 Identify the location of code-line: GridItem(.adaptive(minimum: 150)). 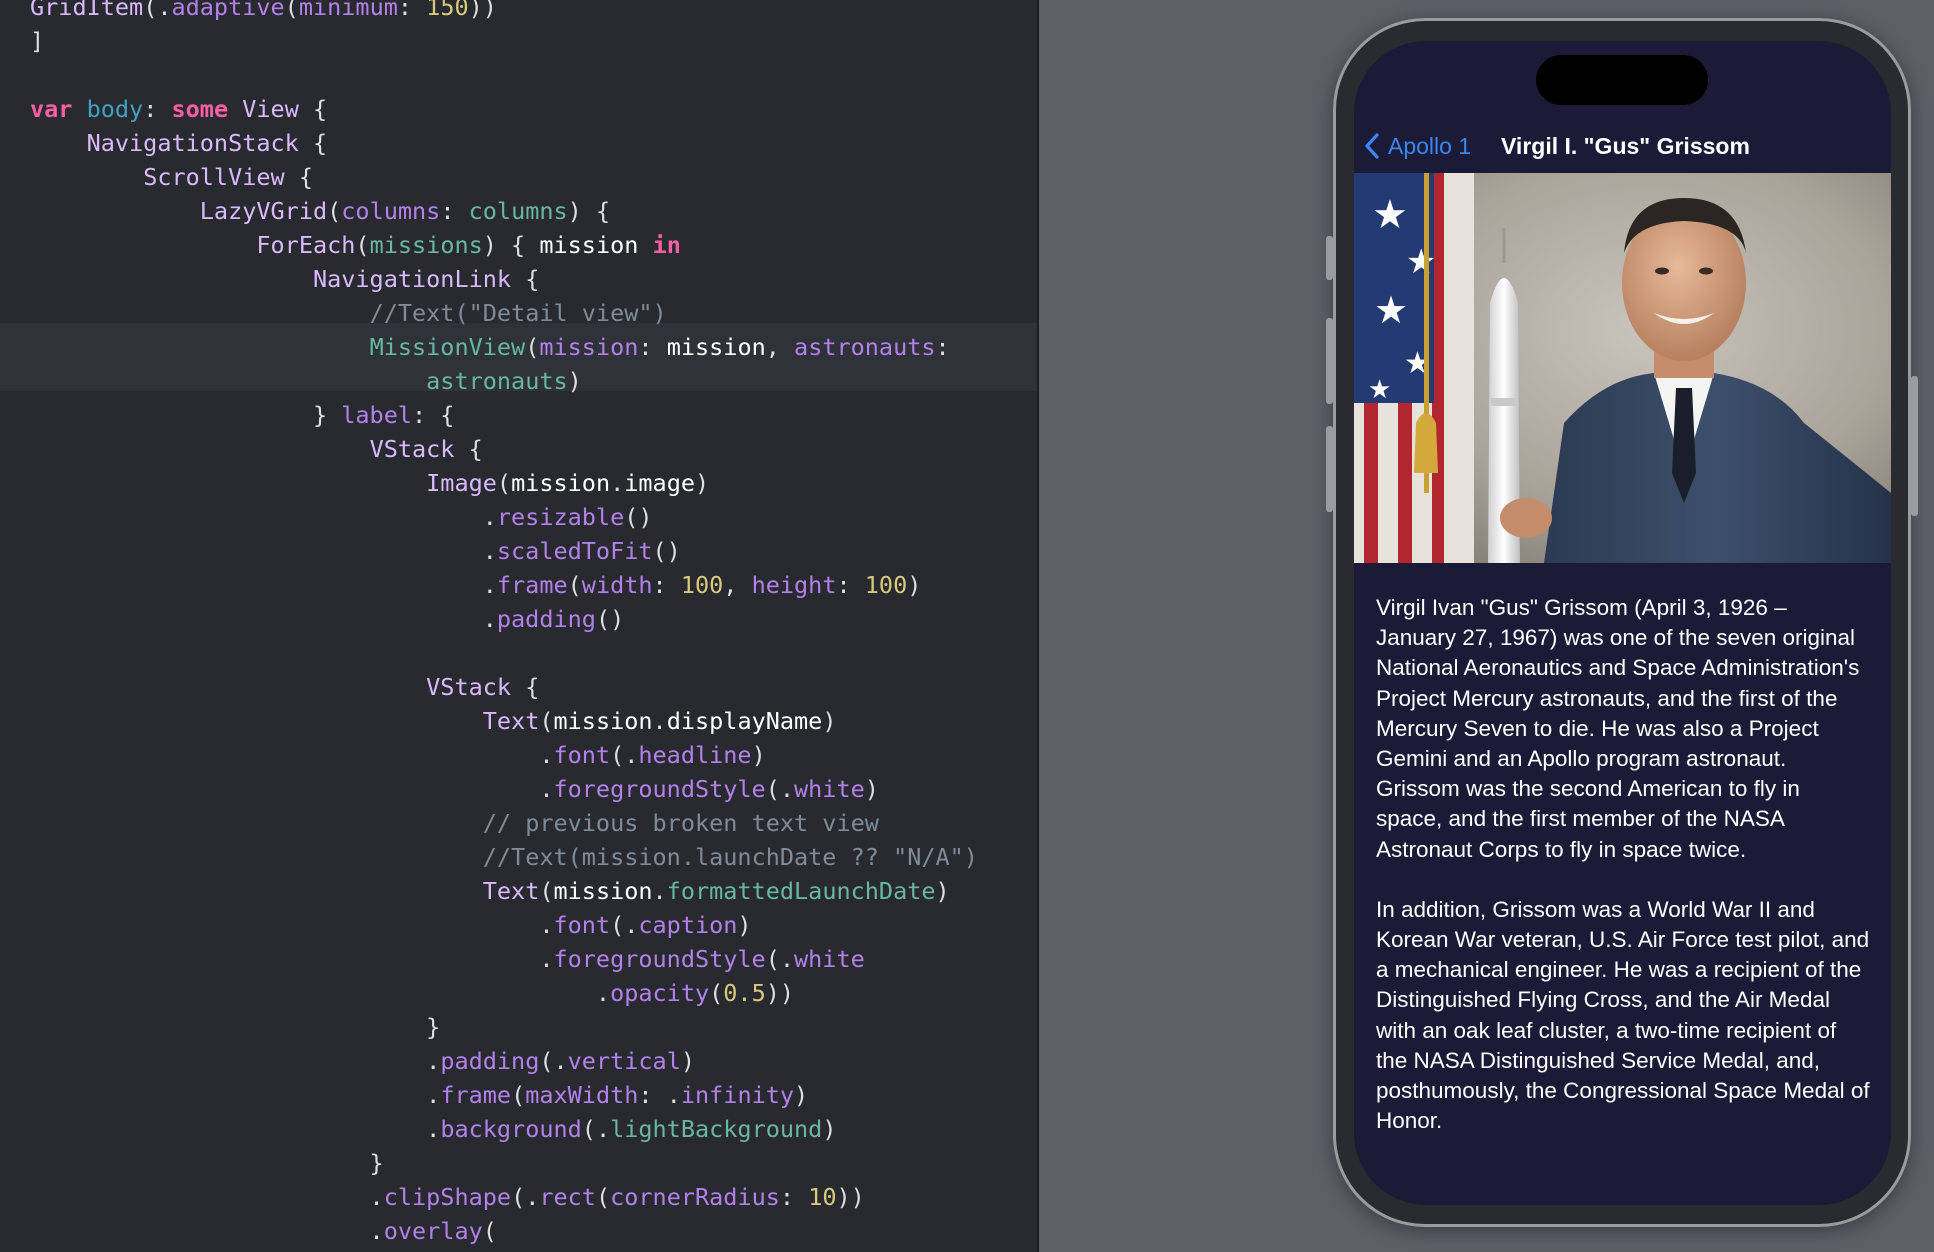
(263, 12).